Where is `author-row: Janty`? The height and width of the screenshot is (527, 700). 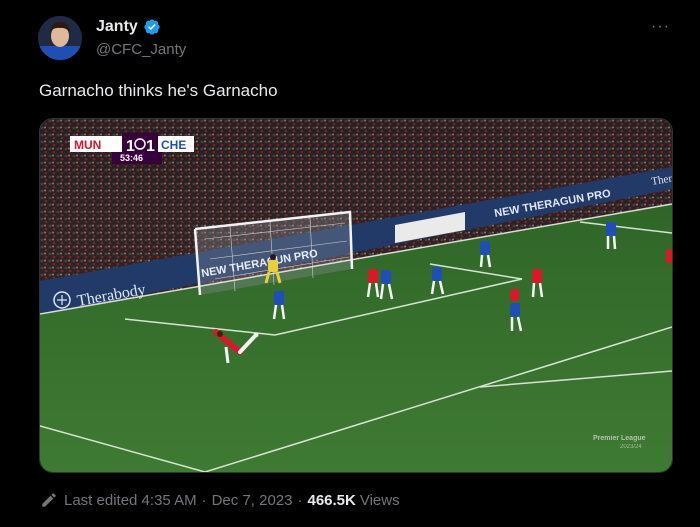 author-row: Janty is located at coordinates (128, 27).